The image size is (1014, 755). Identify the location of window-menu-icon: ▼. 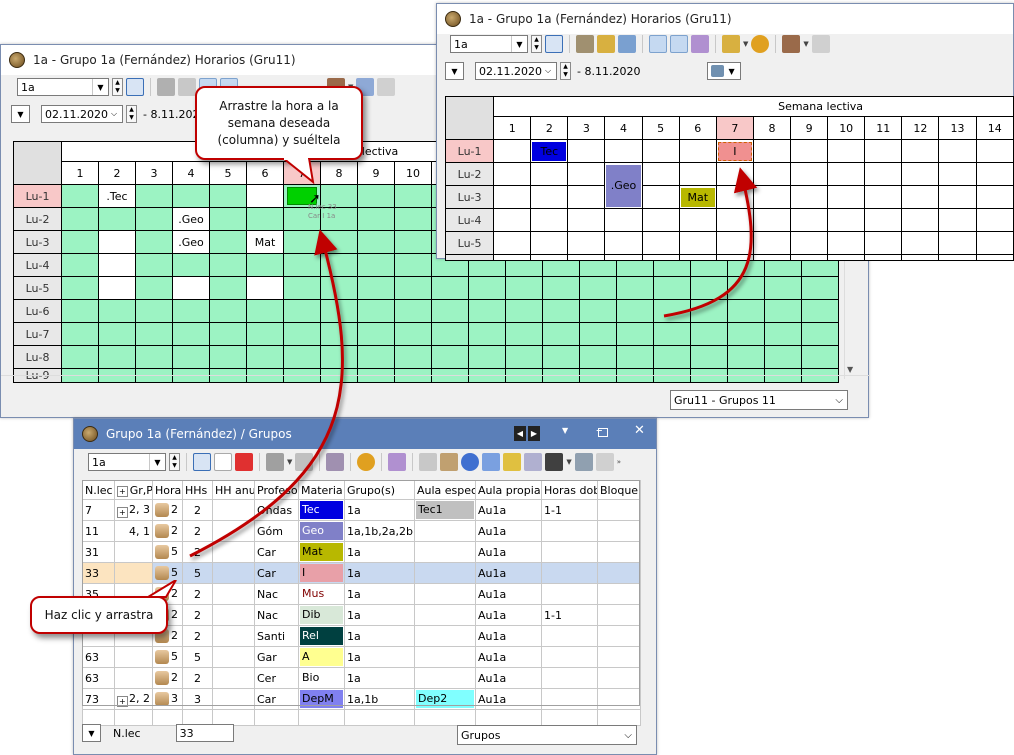
(565, 430).